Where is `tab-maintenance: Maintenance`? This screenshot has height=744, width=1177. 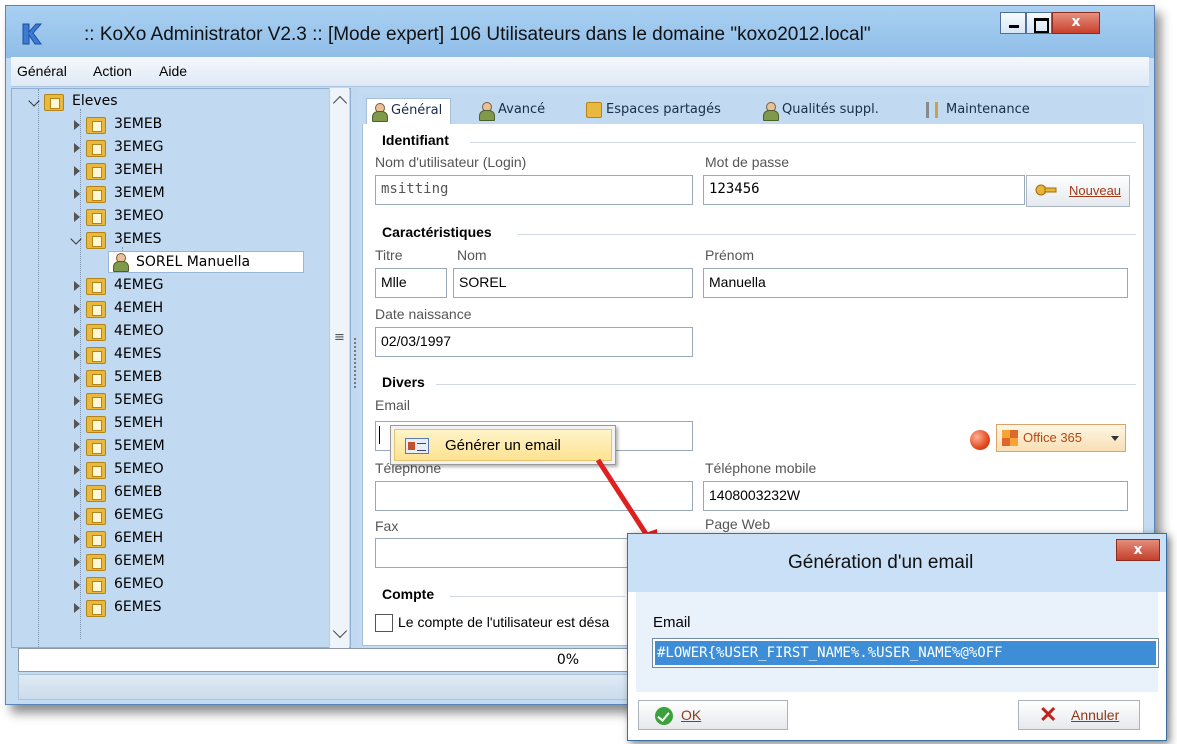
tab-maintenance: Maintenance is located at coordinates (976, 111).